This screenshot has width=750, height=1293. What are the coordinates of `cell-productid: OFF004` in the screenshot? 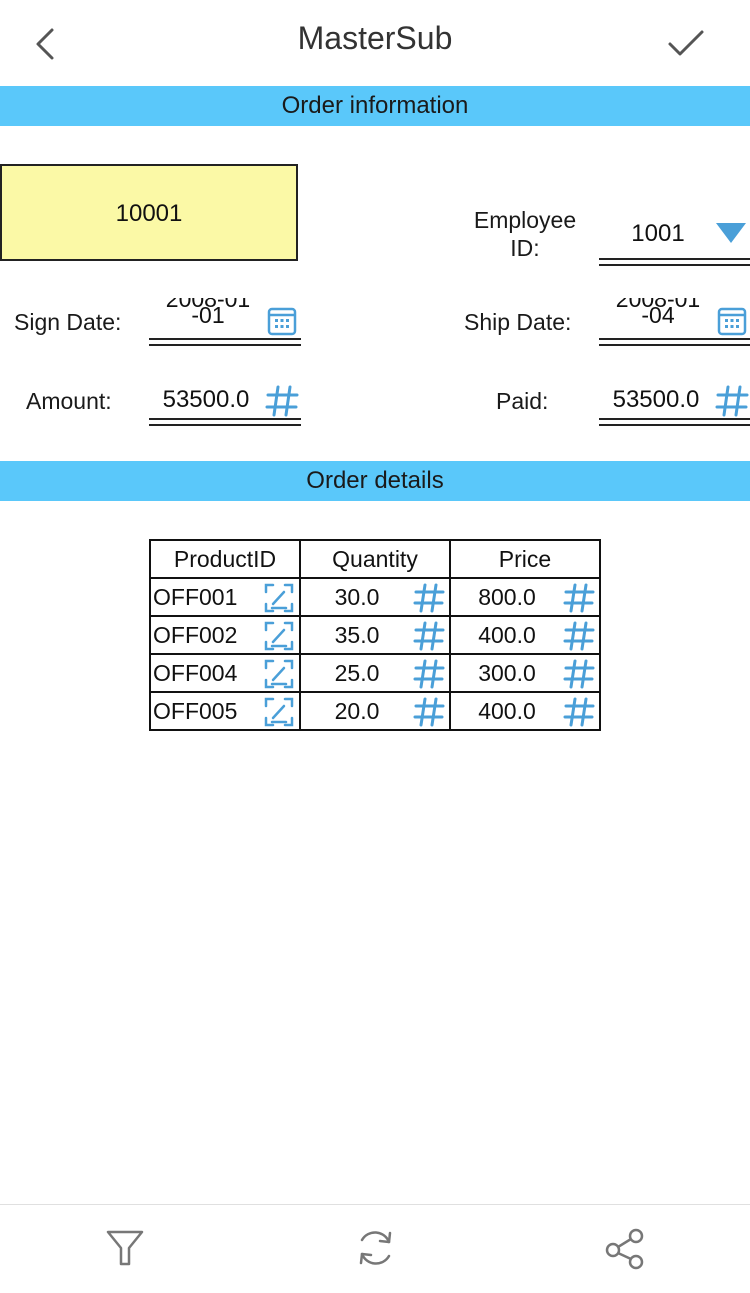 It's located at (225, 673).